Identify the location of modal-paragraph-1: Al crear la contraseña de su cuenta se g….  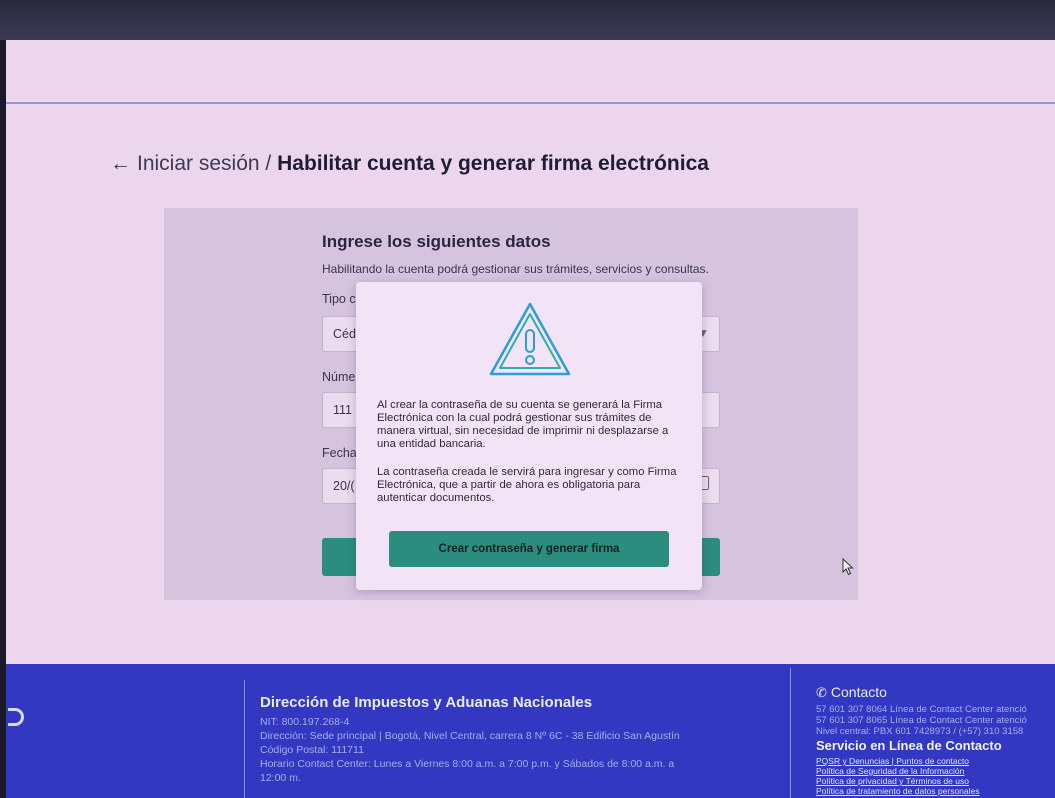
(523, 424).